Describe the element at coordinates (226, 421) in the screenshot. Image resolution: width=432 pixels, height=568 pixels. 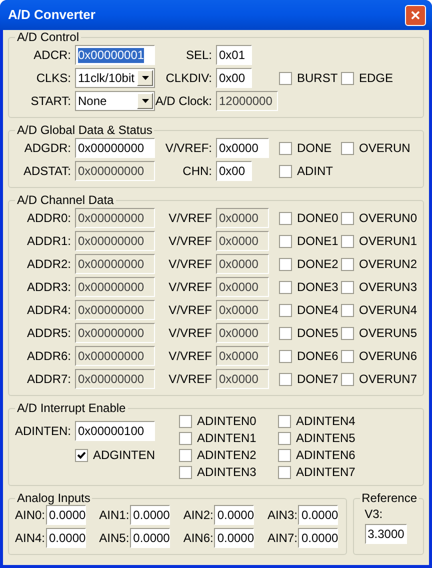
I see `checkbox-label: ADINTEN0` at that location.